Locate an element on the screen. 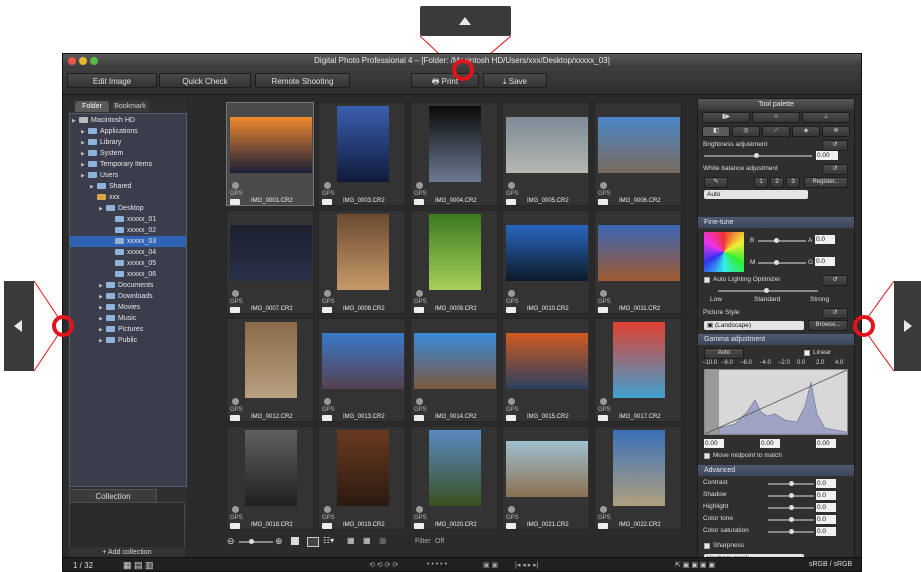 This screenshot has height=572, width=921. tab-basic-icon: ◧ is located at coordinates (716, 131).